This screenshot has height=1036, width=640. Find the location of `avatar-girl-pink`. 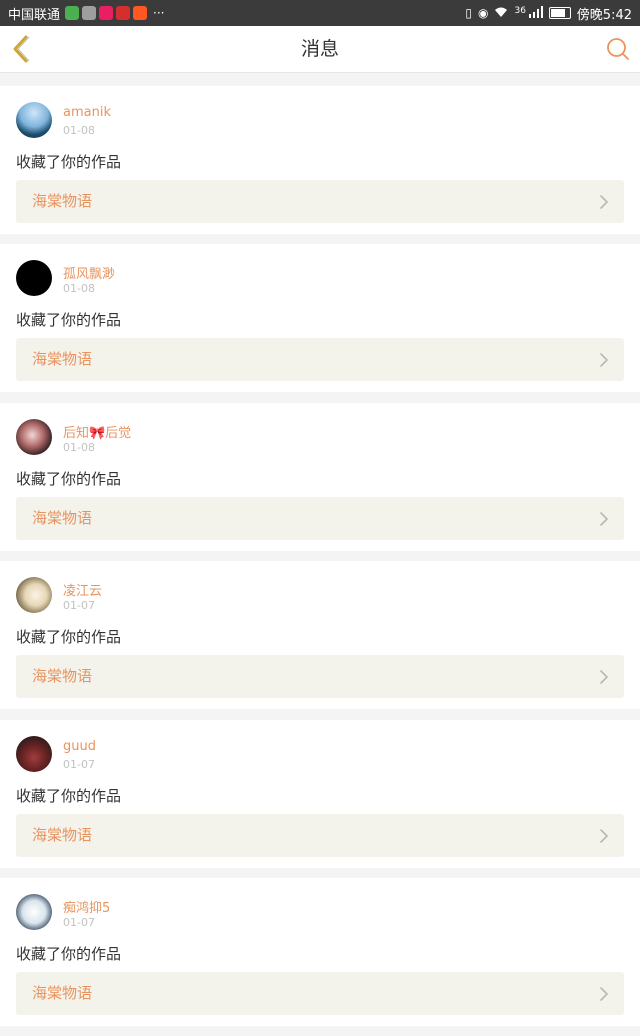

avatar-girl-pink is located at coordinates (34, 436).